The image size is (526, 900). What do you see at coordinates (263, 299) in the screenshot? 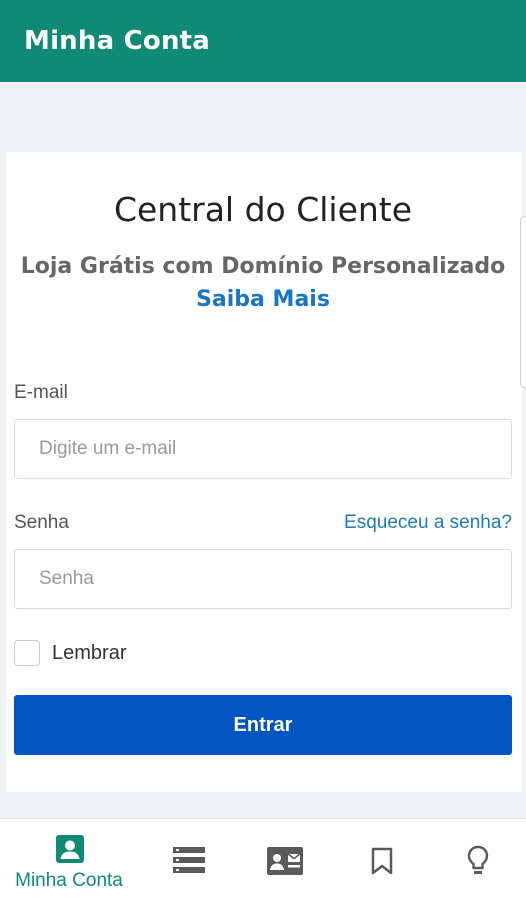
I see `learn-more-link: Saiba Mais` at bounding box center [263, 299].